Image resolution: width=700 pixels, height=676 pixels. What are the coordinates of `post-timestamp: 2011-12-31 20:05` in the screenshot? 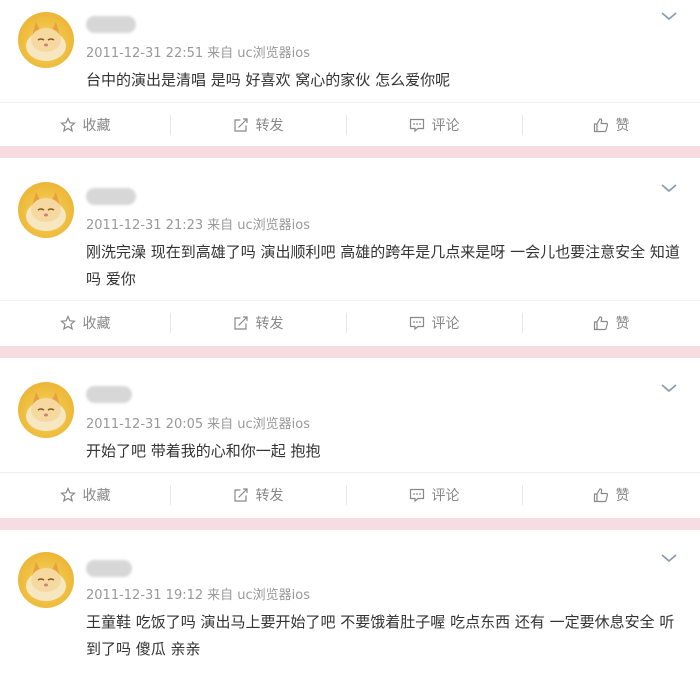 It's located at (144, 424).